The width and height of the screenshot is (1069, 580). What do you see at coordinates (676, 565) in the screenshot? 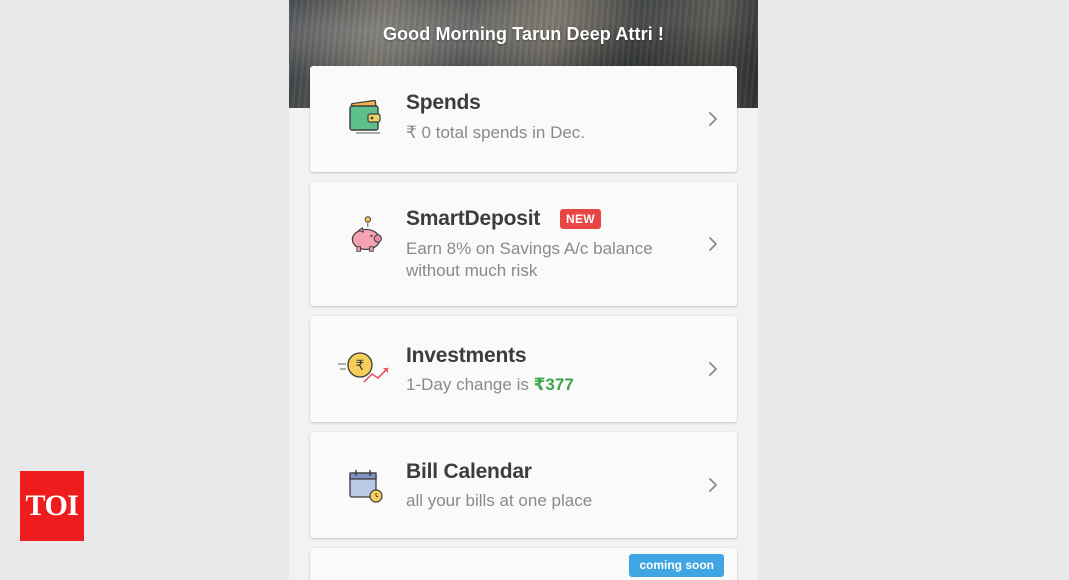
I see `coming-soon-badge: coming soon` at bounding box center [676, 565].